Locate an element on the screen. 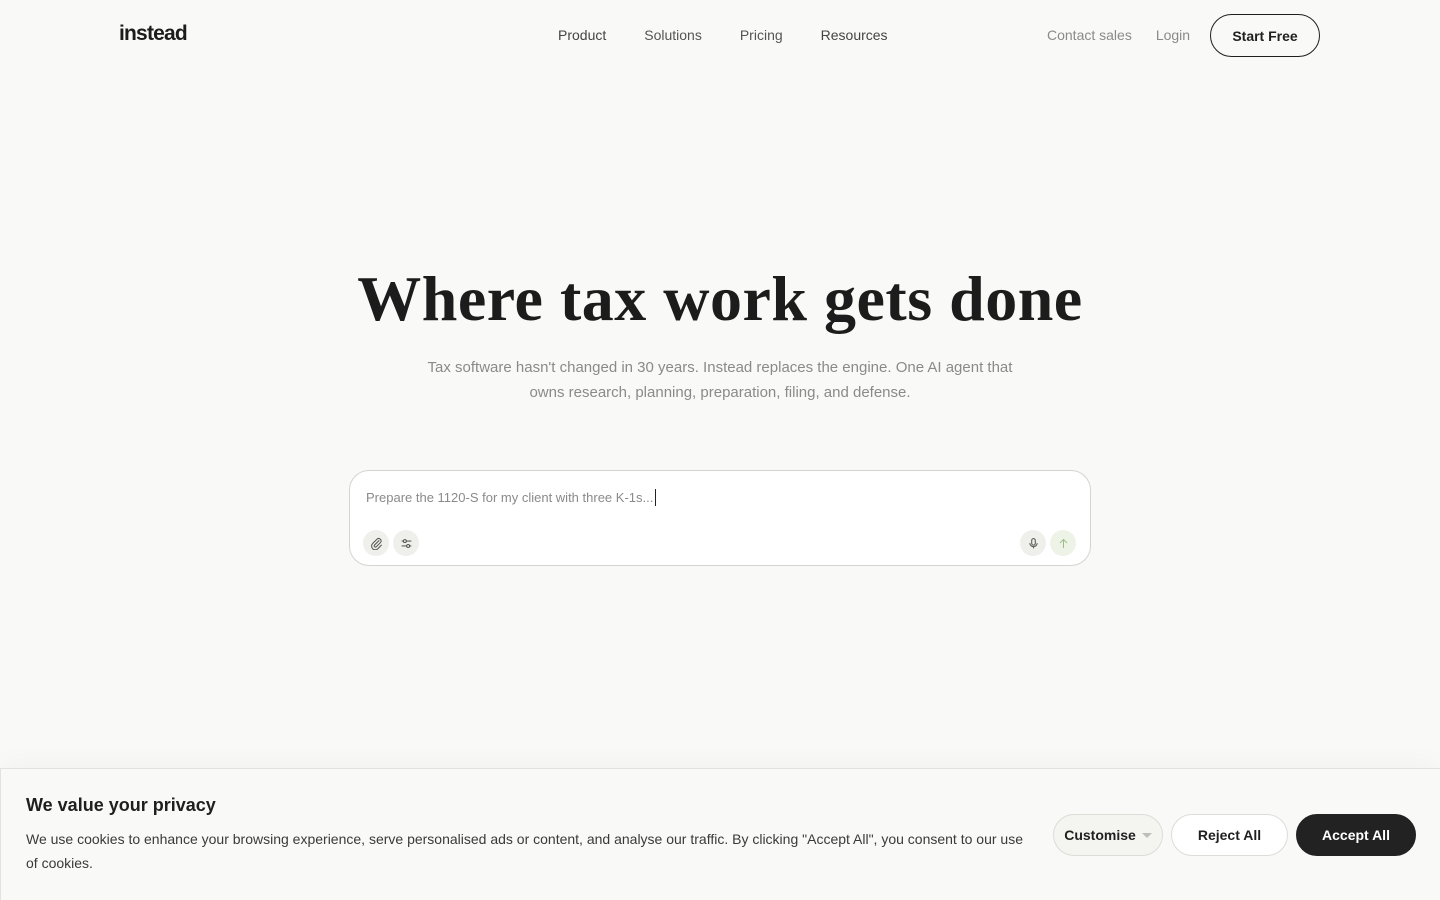 The image size is (1440, 900). nav-product: Product is located at coordinates (582, 35).